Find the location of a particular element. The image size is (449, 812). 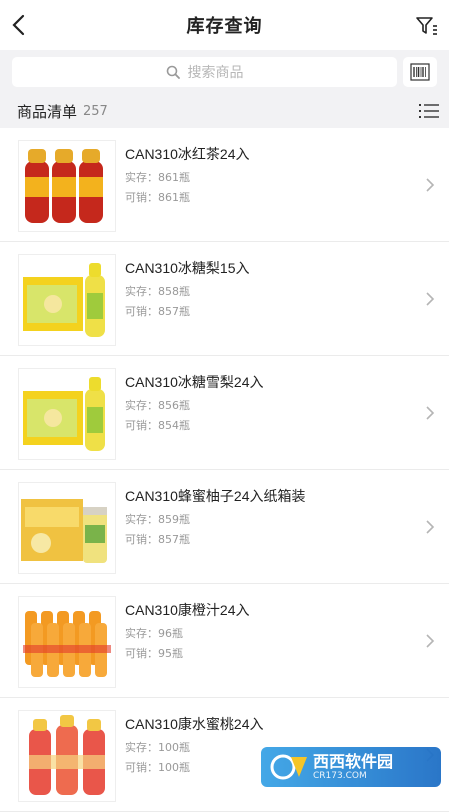

list-item: CAN310蜂蜜柚子24入纸箱装 实存：859瓶 可销：857瓶 is located at coordinates (224, 527).